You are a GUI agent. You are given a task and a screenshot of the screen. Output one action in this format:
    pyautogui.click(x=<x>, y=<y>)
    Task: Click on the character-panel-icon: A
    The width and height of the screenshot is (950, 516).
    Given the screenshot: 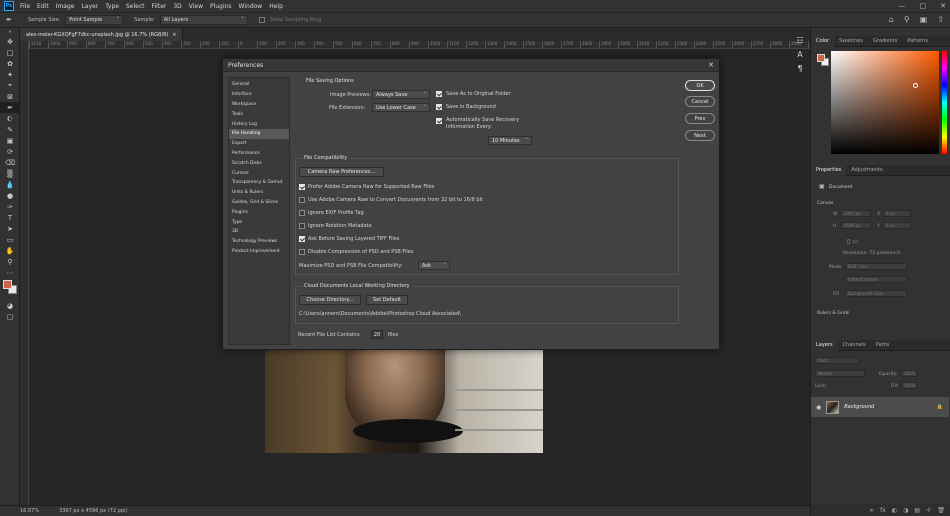 What is the action you would take?
    pyautogui.click(x=799, y=54)
    